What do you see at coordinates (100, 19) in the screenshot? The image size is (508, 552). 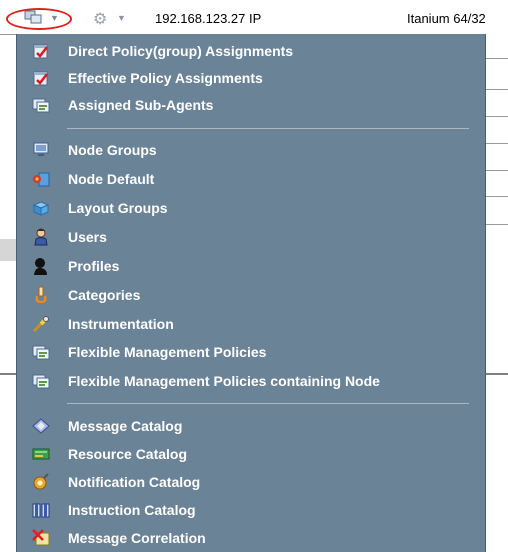 I see `gear-icon: ⚙` at bounding box center [100, 19].